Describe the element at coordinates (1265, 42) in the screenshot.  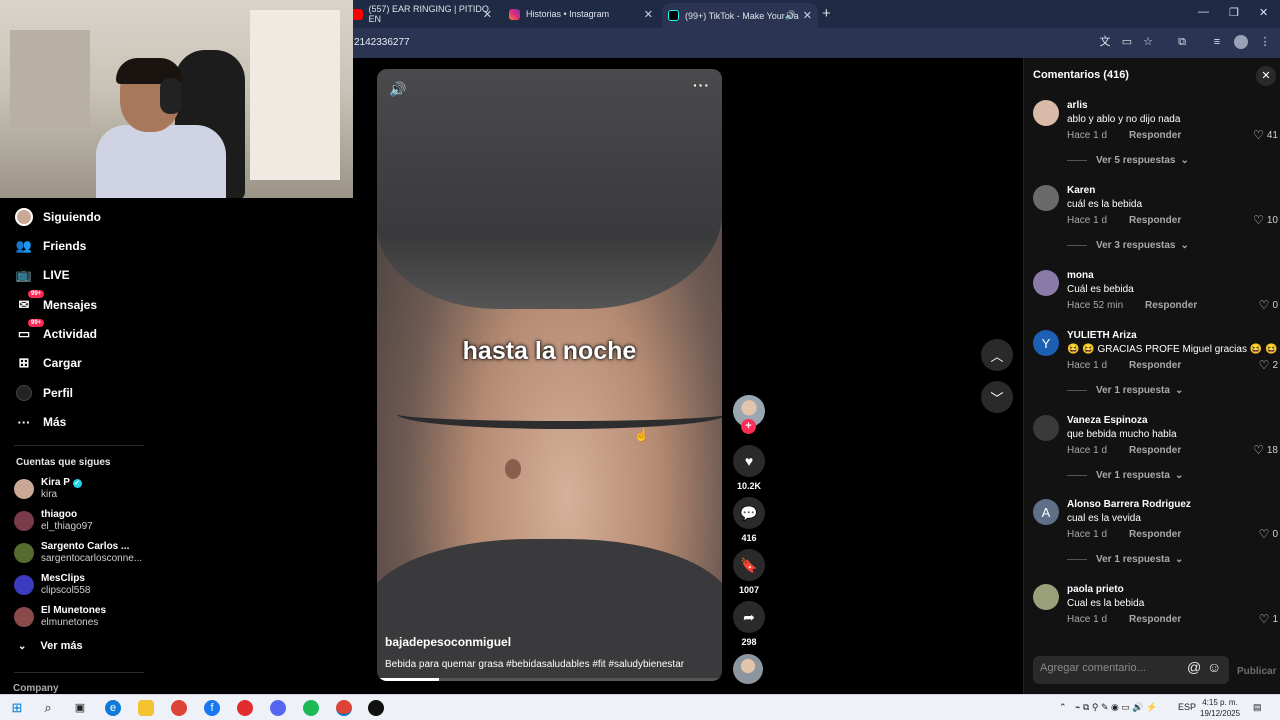
I see `menu-dots-icon: ⋮` at that location.